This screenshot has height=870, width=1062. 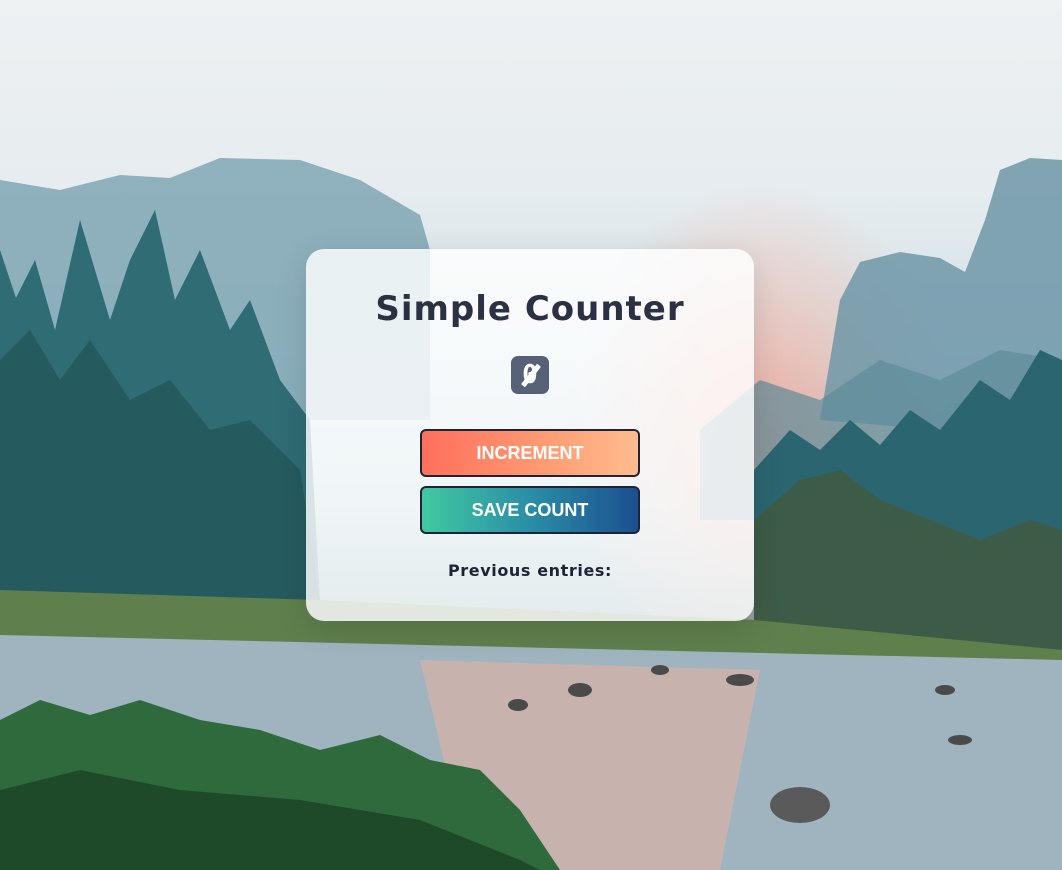 I want to click on save-count-button: SAVE COUNT, so click(x=530, y=510).